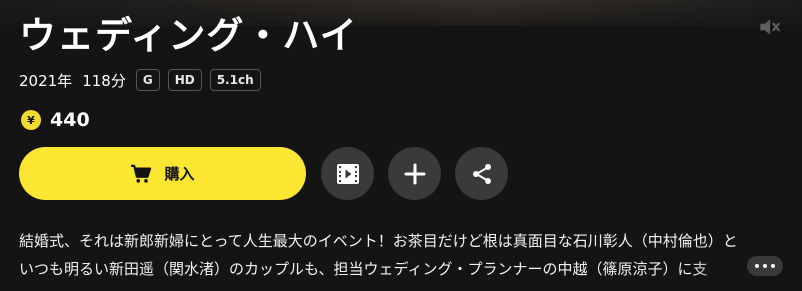 Image resolution: width=802 pixels, height=291 pixels. I want to click on page-title: ウェディング・ハイ, so click(188, 35).